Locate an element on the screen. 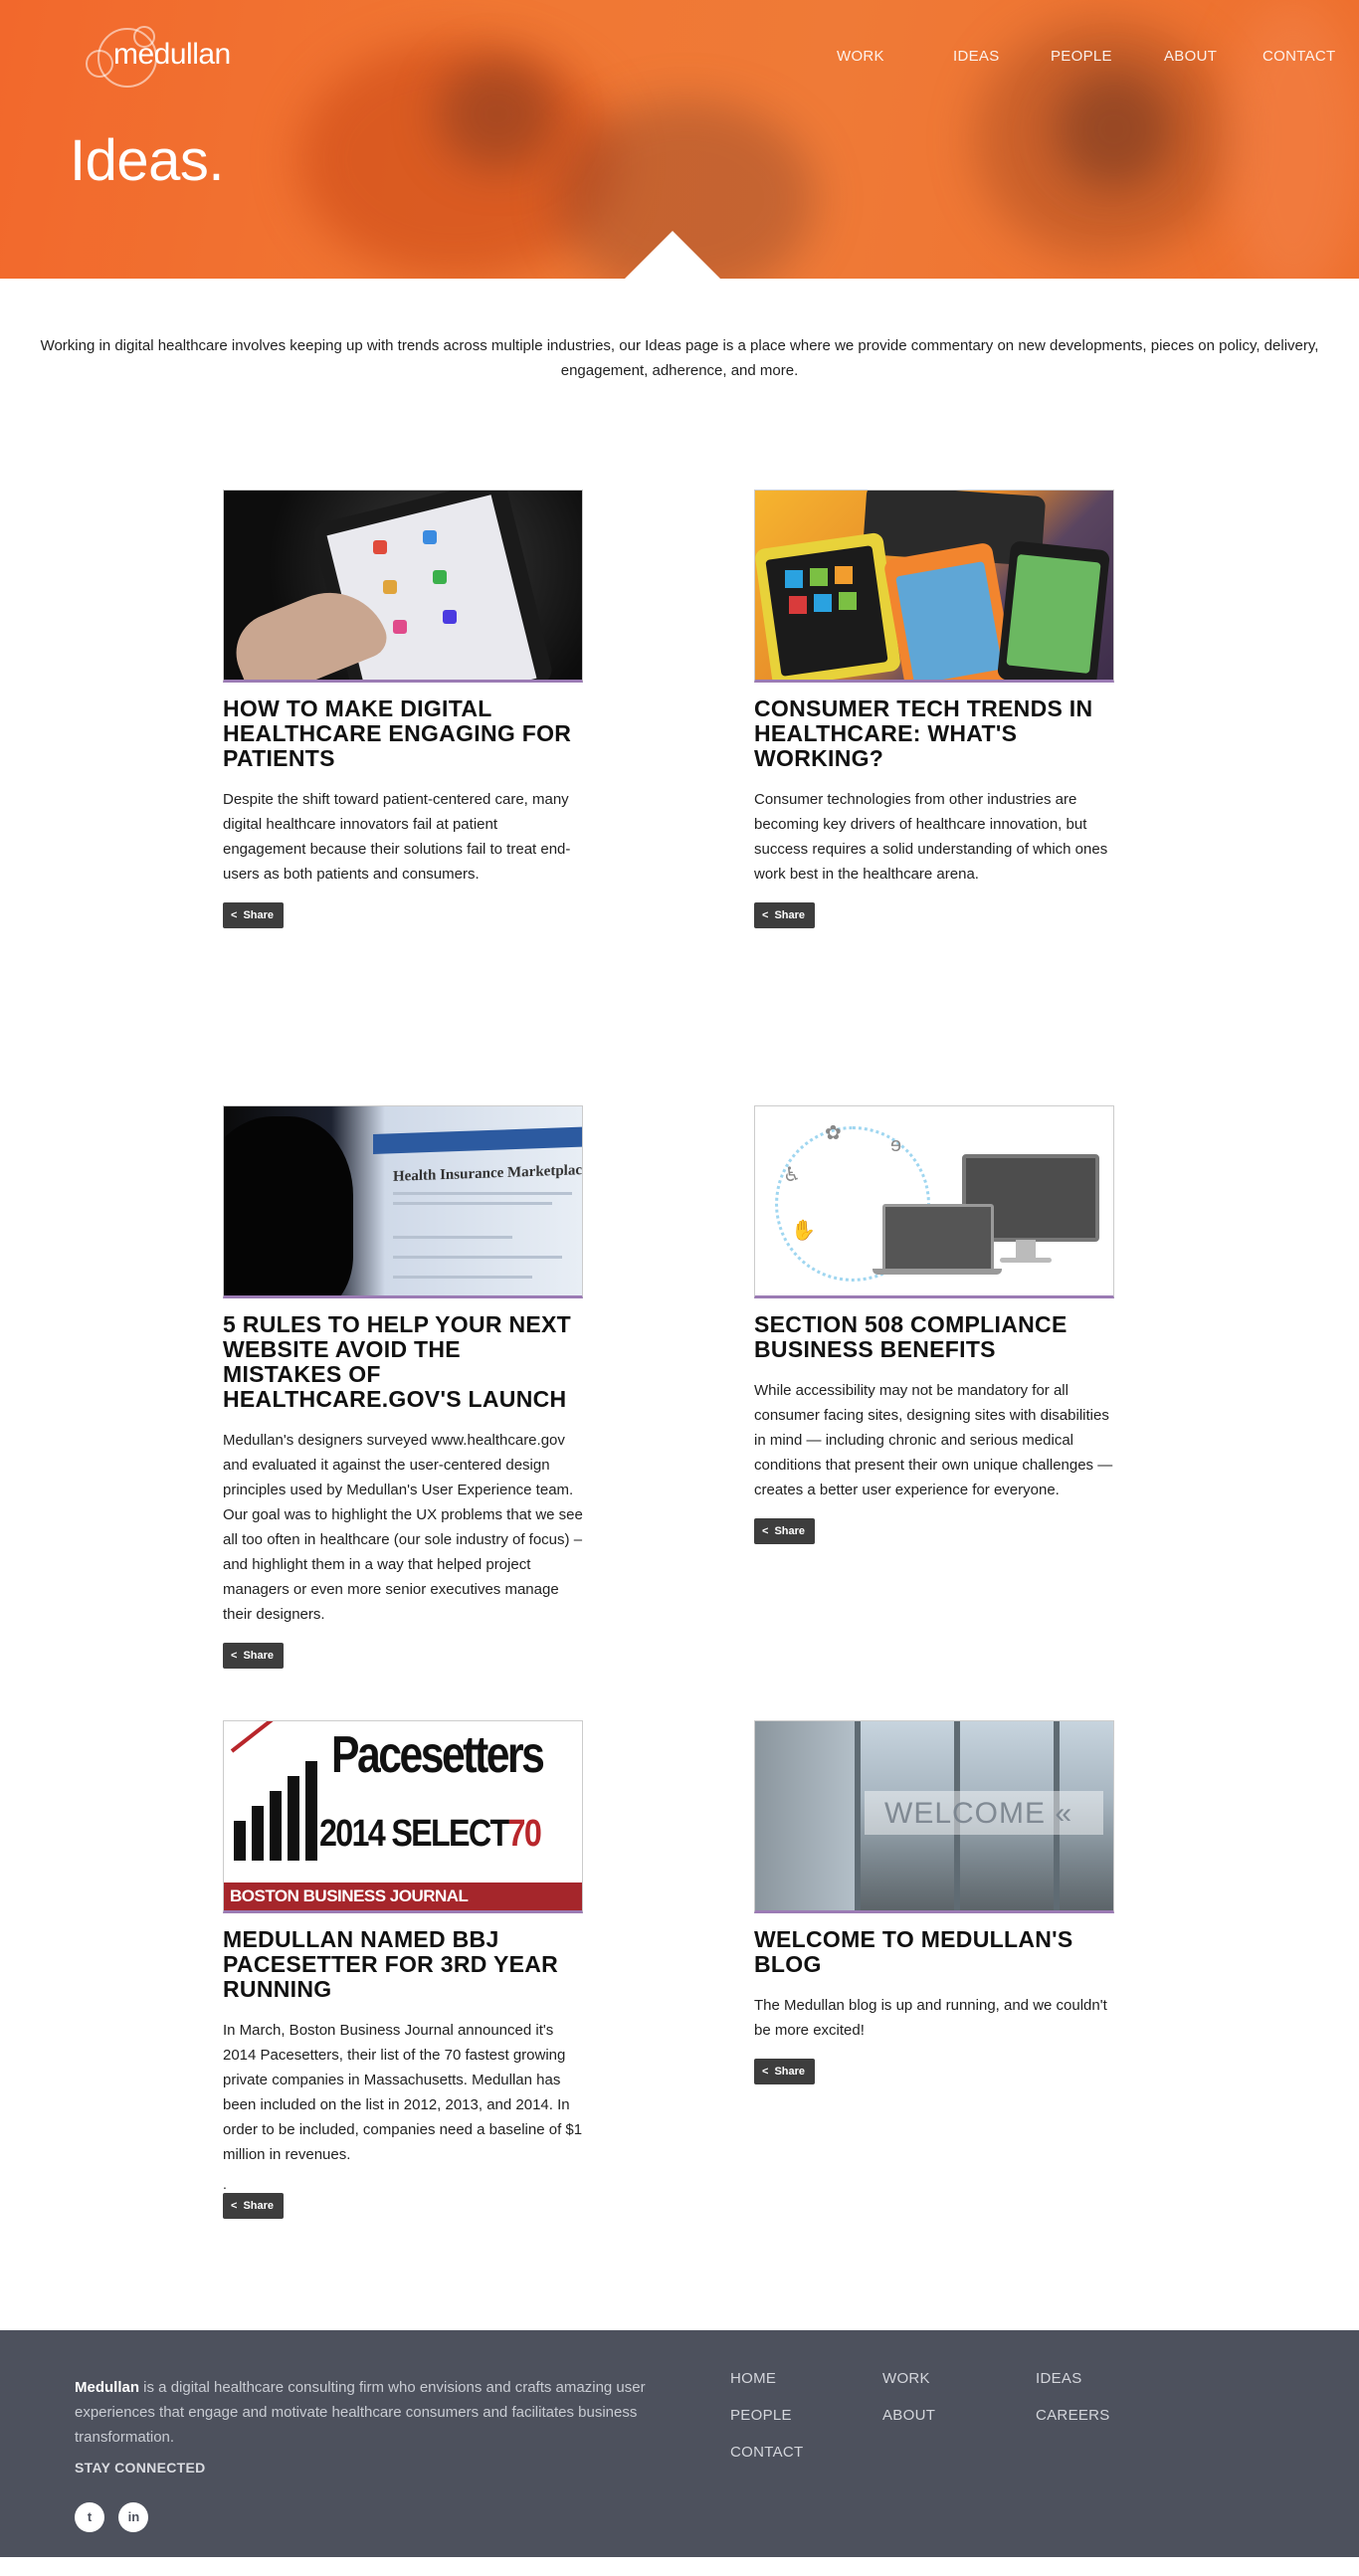  article-thumbnail: WELCOME « is located at coordinates (934, 1816).